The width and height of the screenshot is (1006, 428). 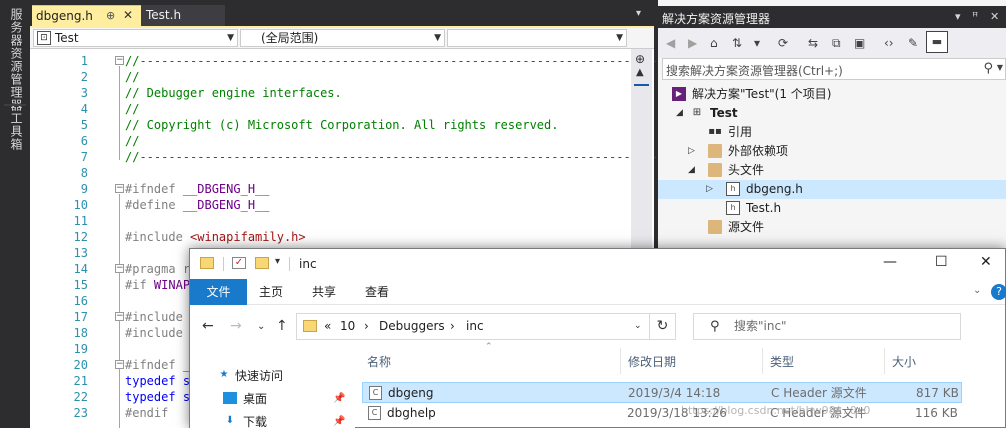 I want to click on expand-ribbon-icon: ⌄, so click(x=977, y=290).